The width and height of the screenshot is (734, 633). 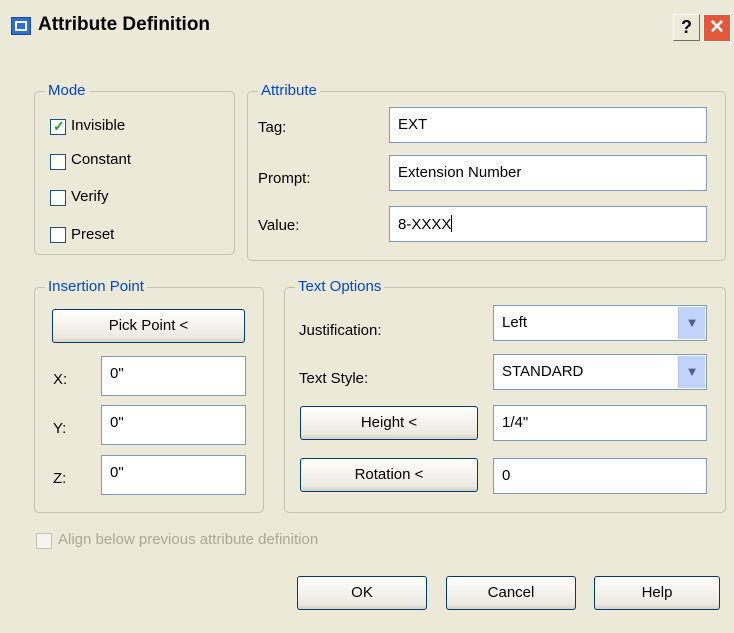 I want to click on justification-select: Left ▼, so click(x=600, y=323).